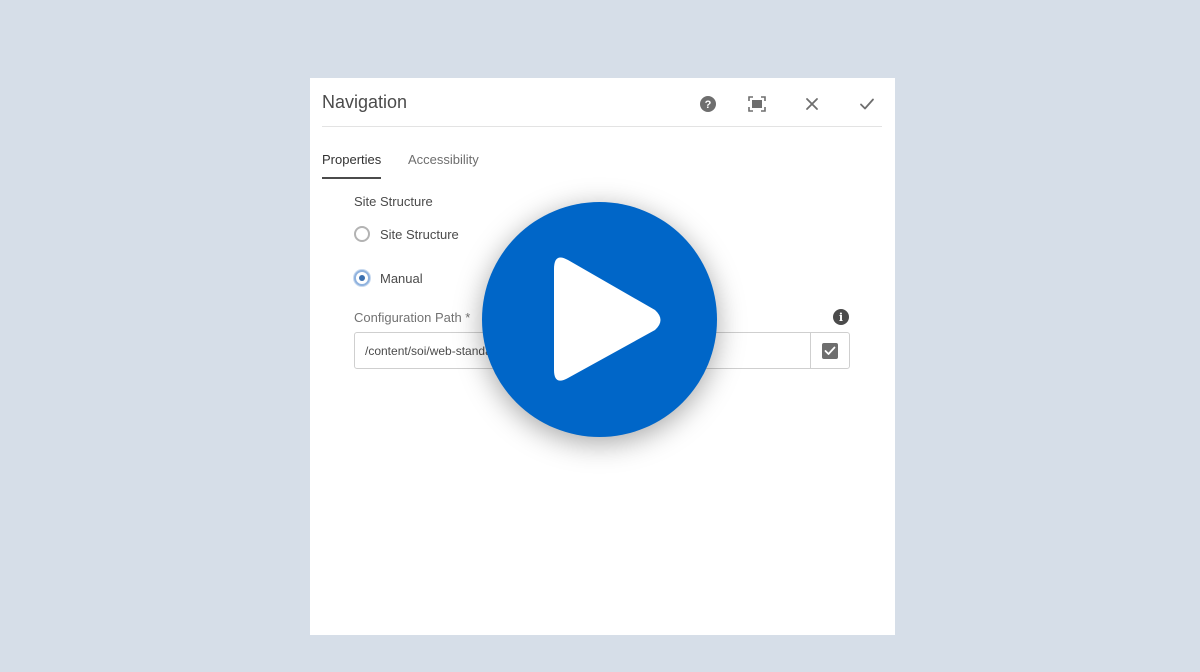  Describe the element at coordinates (365, 102) in the screenshot. I see `dialog-title: Navigation` at that location.